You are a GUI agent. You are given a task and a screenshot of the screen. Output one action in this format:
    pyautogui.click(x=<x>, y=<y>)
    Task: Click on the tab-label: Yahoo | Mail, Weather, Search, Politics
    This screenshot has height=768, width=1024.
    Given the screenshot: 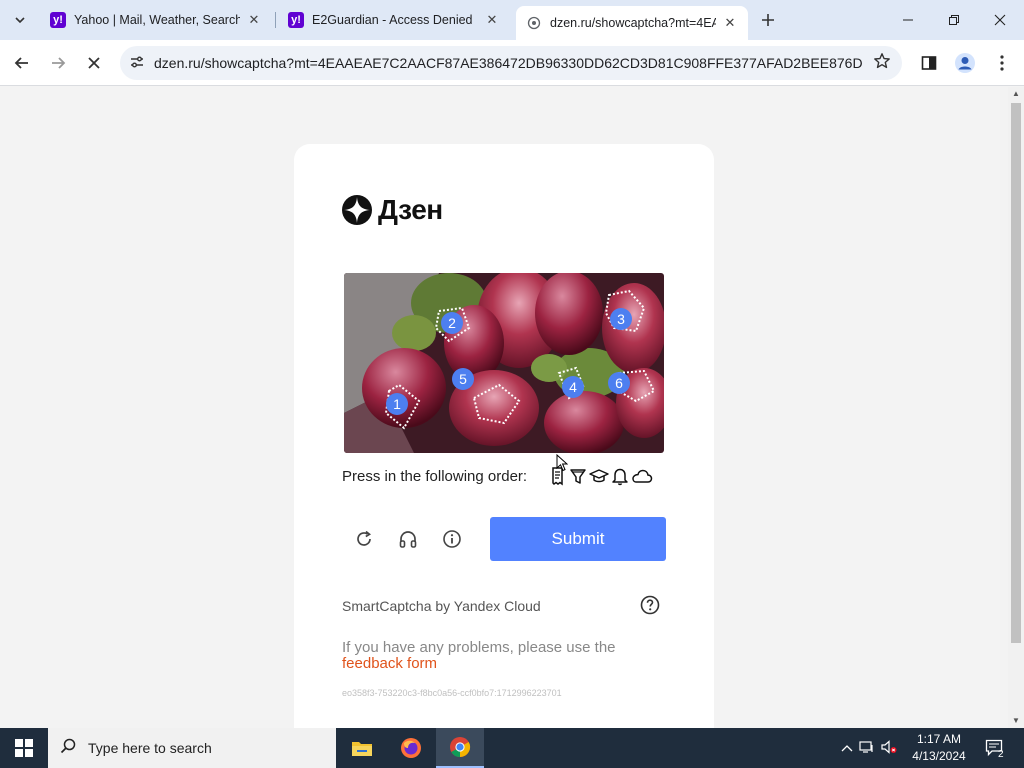 What is the action you would take?
    pyautogui.click(x=157, y=20)
    